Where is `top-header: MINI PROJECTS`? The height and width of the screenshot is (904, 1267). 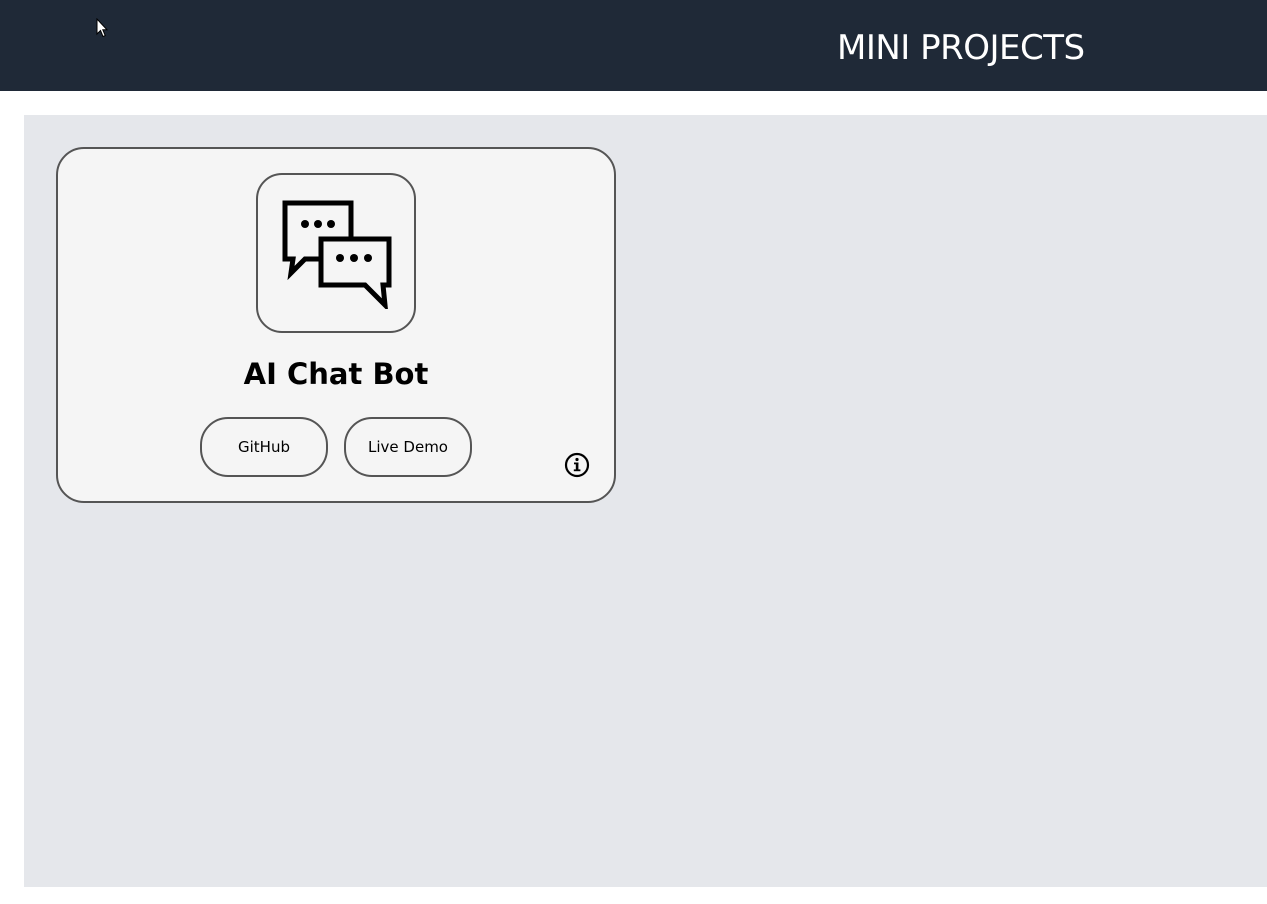
top-header: MINI PROJECTS is located at coordinates (633, 45).